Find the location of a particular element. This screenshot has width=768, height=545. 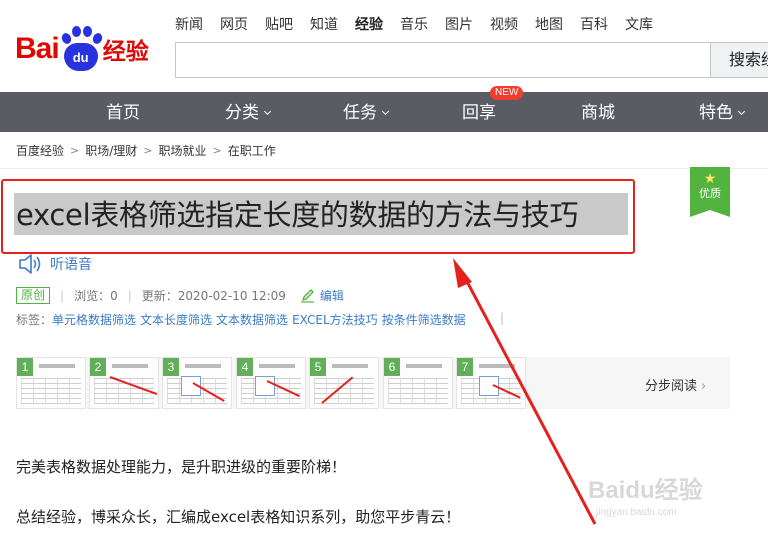

step-thumbnail: 4 is located at coordinates (271, 383).